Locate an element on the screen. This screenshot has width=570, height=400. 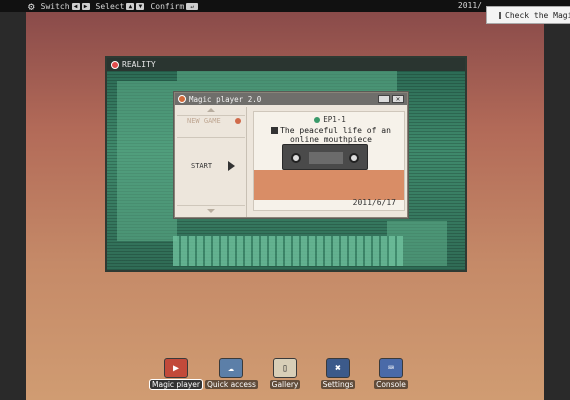
new-game-label: NEW GAME is located at coordinates (204, 121).